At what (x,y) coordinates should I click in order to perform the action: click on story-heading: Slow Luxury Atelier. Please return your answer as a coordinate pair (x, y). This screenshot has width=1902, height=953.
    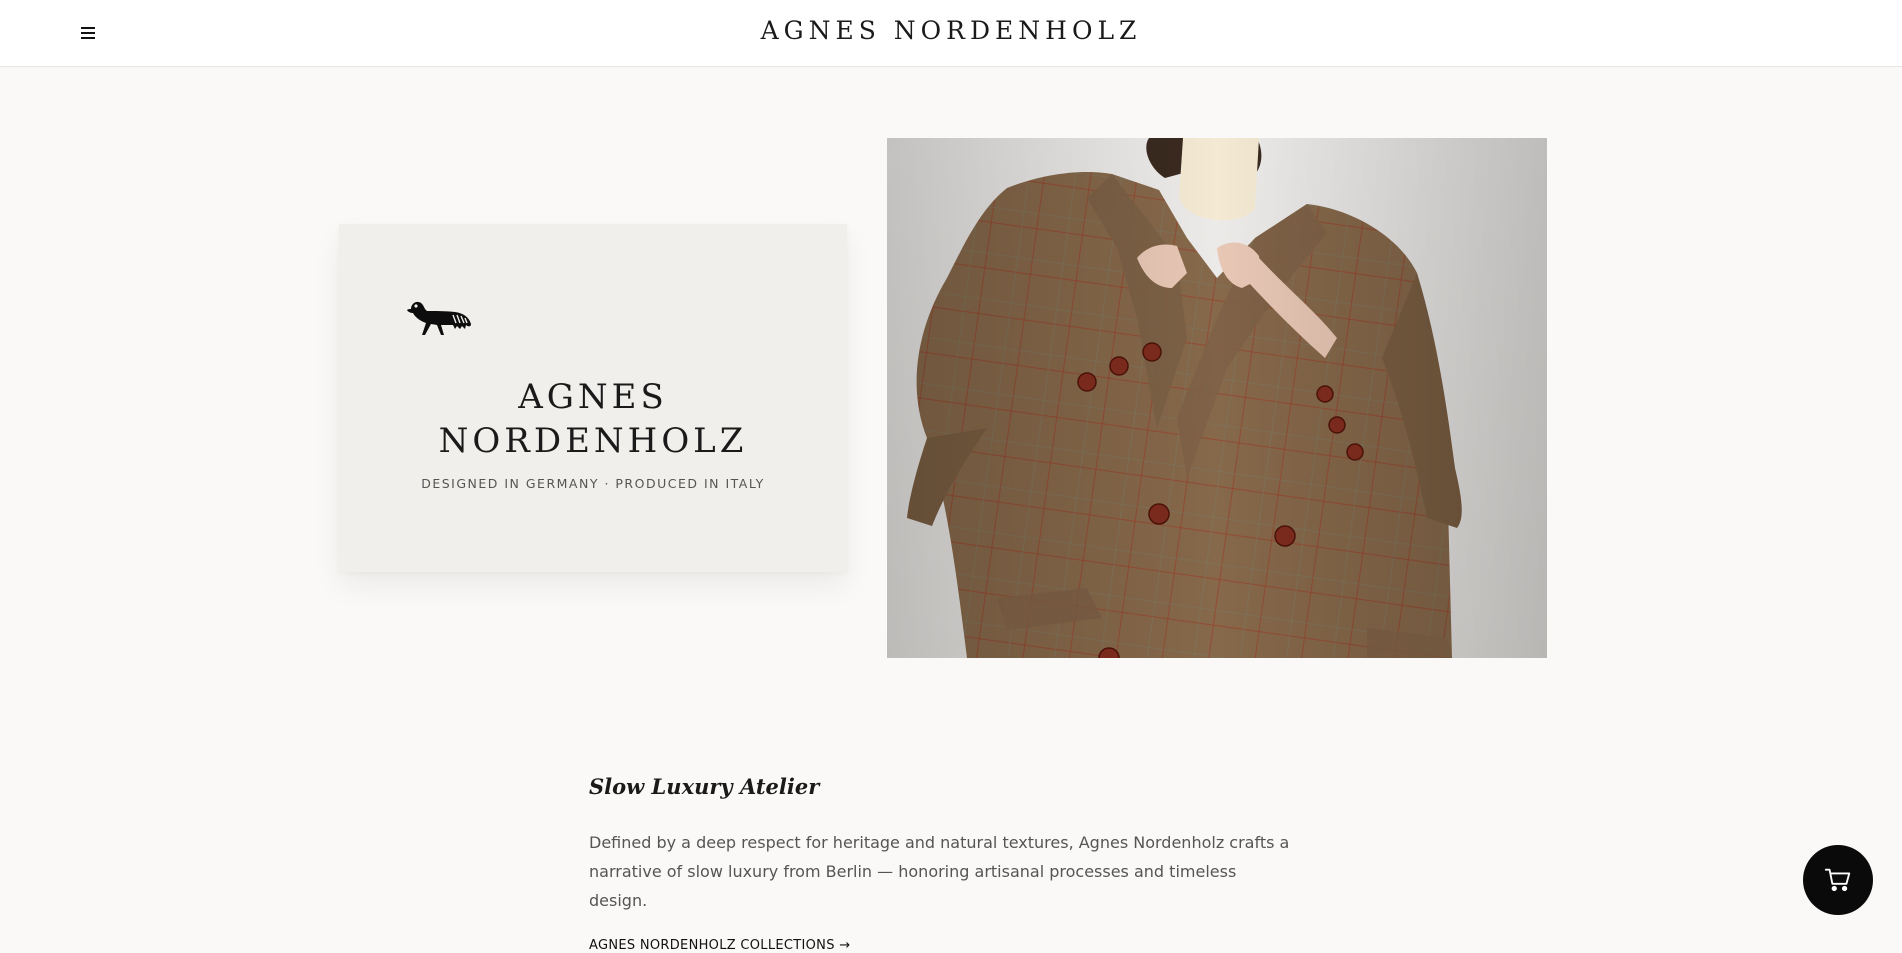
    Looking at the image, I should click on (704, 786).